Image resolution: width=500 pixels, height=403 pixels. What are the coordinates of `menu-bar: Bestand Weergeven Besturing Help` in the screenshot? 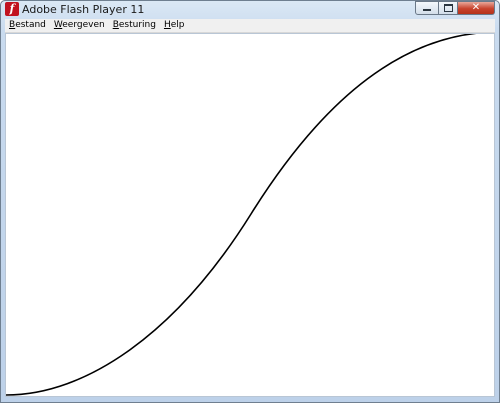 It's located at (250, 26).